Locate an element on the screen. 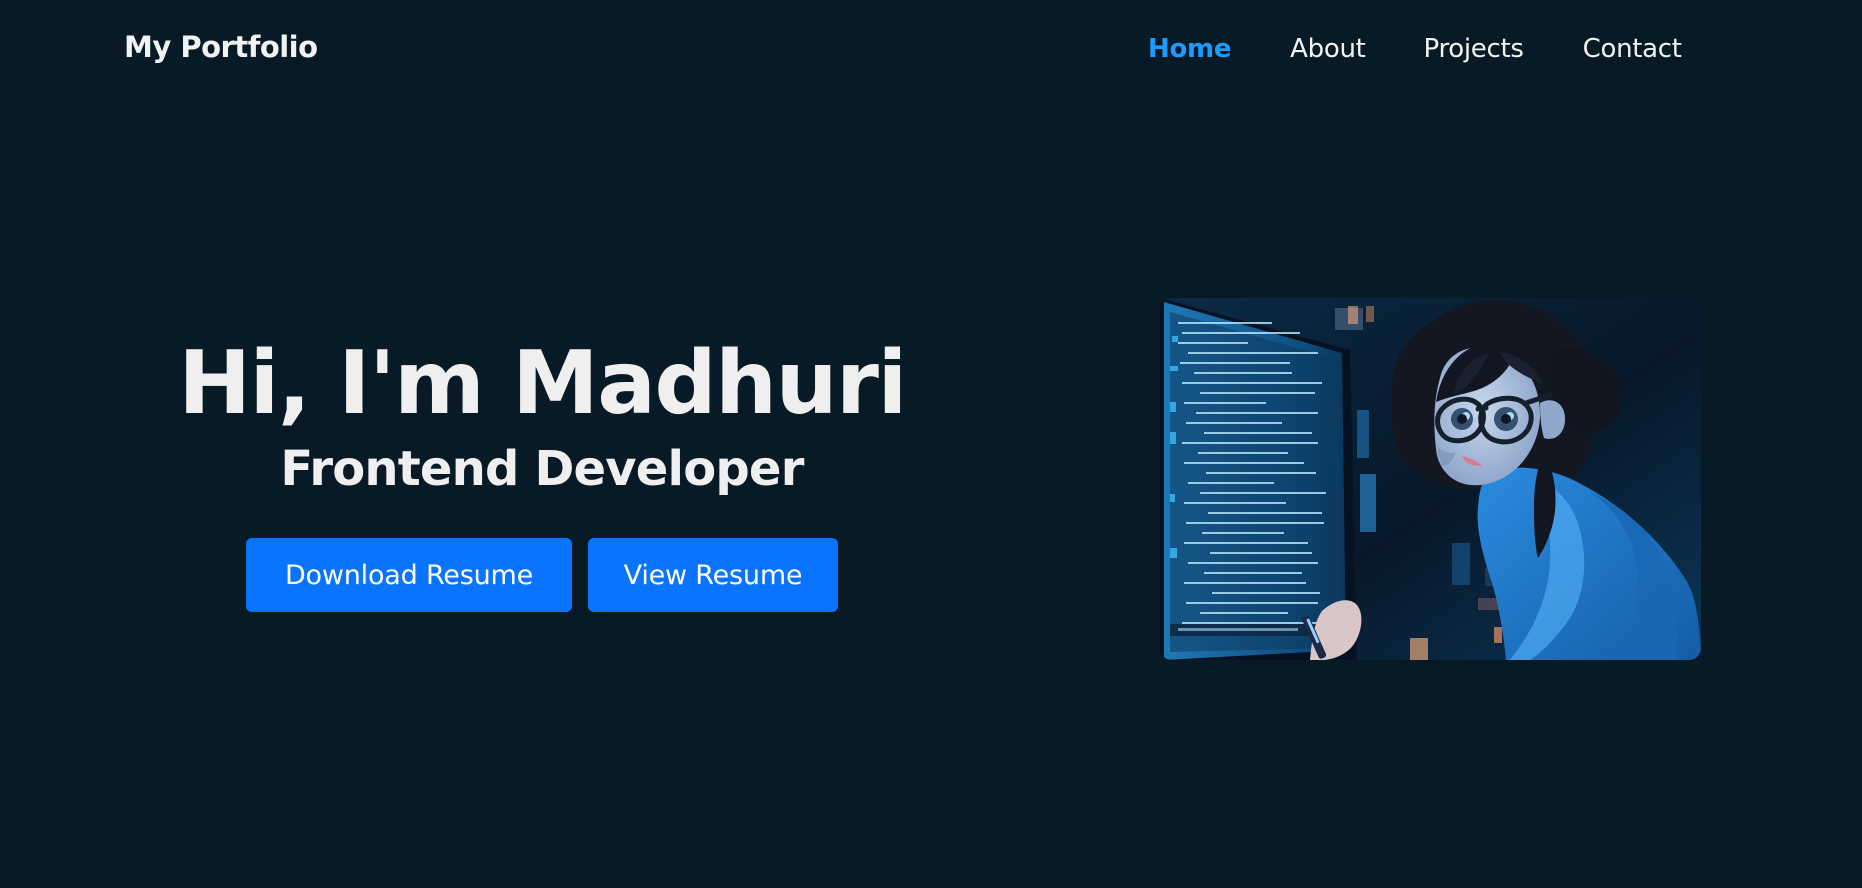  hero-buttons: Download Resume View Resume is located at coordinates (542, 575).